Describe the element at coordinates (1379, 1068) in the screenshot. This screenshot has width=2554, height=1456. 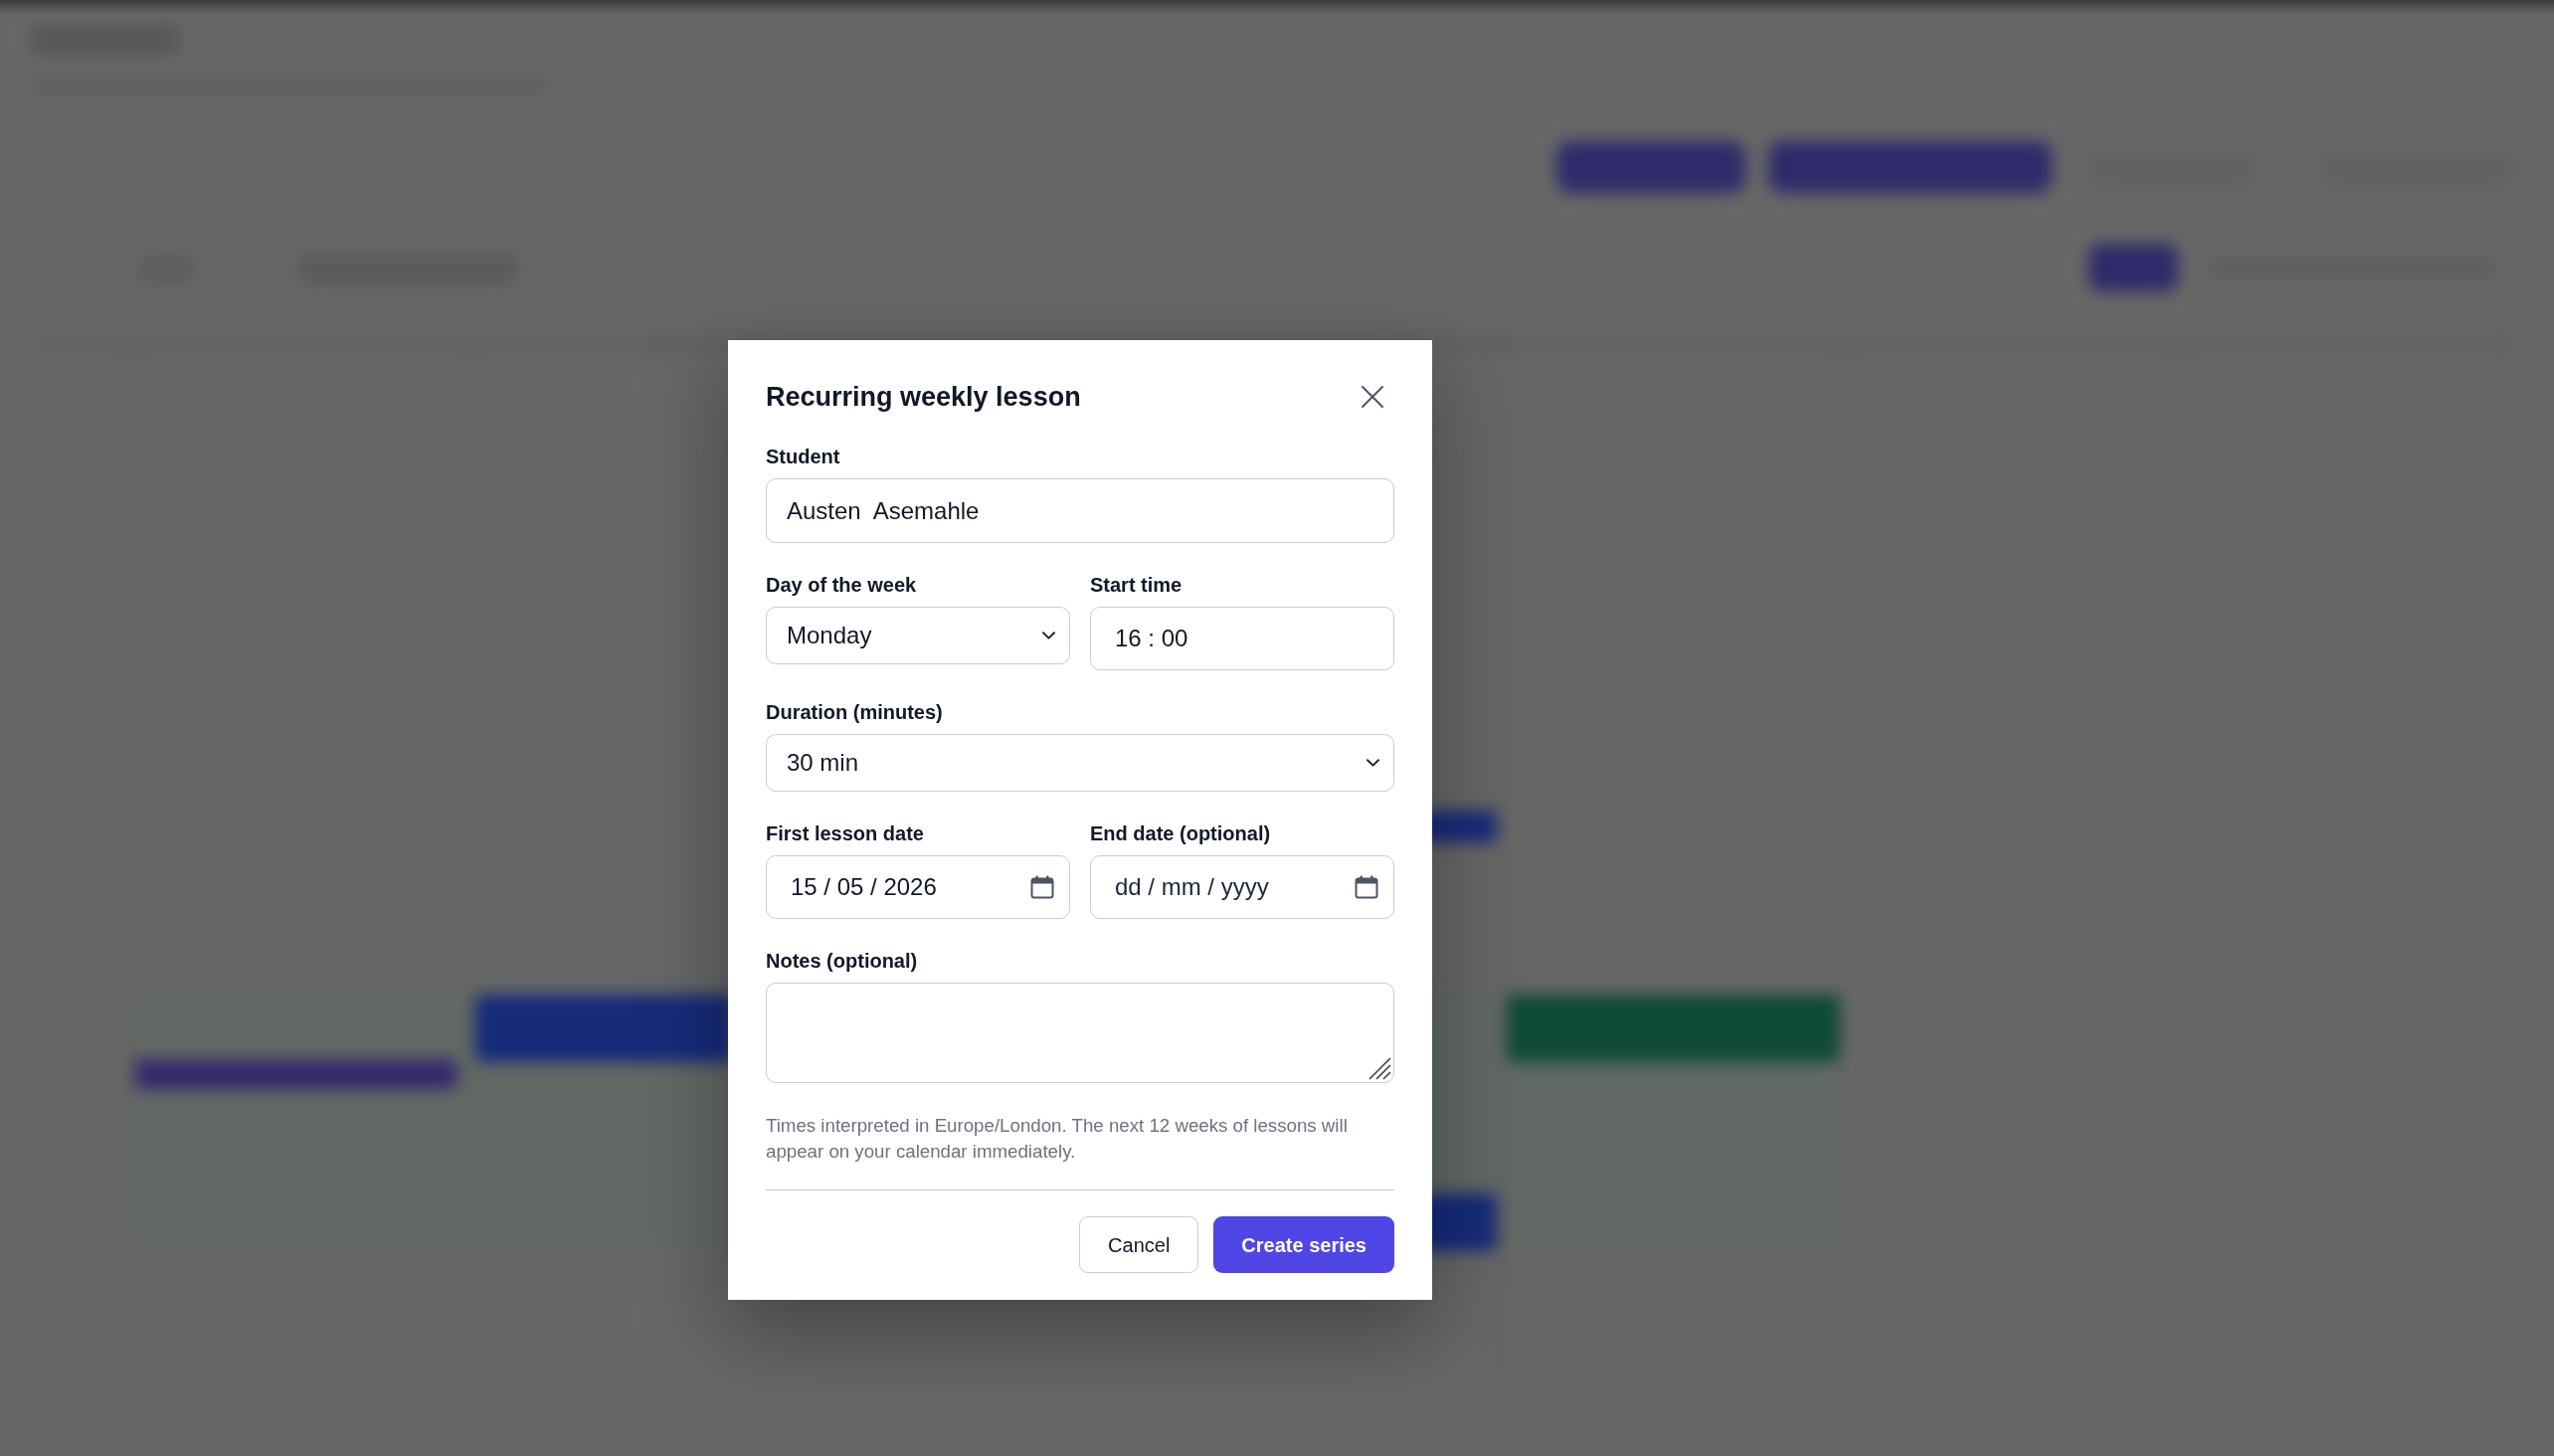
I see `resize-grip-icon` at that location.